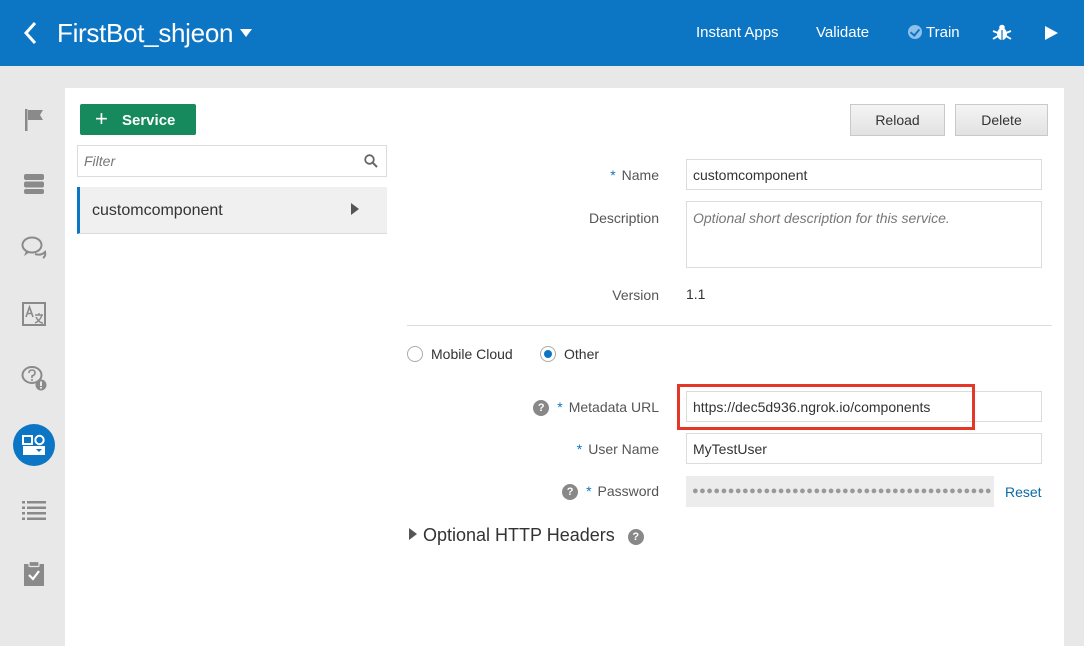  I want to click on flag-icon, so click(34, 120).